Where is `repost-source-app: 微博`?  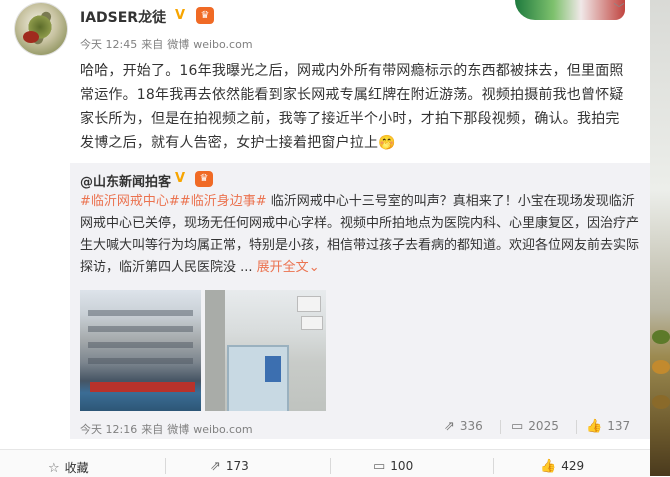 repost-source-app: 微博 is located at coordinates (178, 429).